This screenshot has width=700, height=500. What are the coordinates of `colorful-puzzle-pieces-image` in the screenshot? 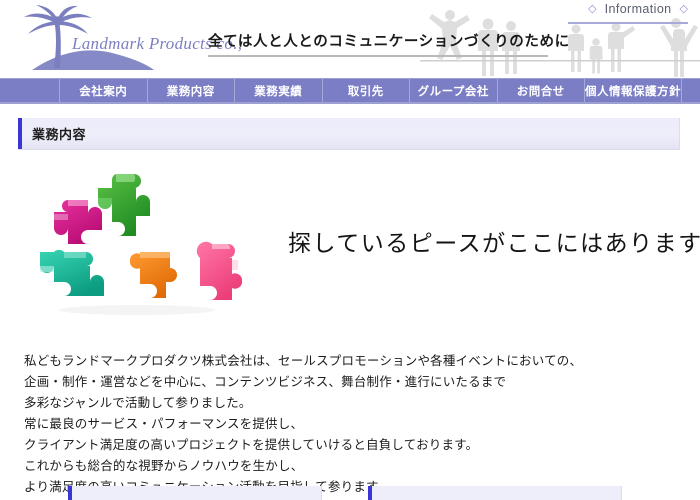 It's located at (147, 243).